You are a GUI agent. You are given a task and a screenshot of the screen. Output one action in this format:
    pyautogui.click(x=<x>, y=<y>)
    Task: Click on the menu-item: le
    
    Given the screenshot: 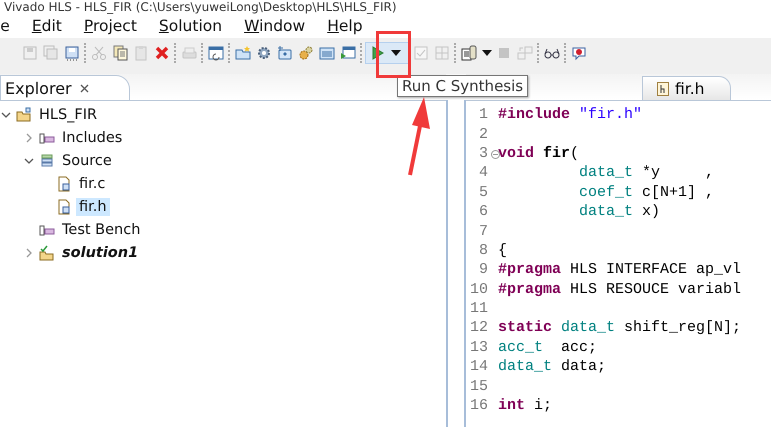 What is the action you would take?
    pyautogui.click(x=5, y=26)
    